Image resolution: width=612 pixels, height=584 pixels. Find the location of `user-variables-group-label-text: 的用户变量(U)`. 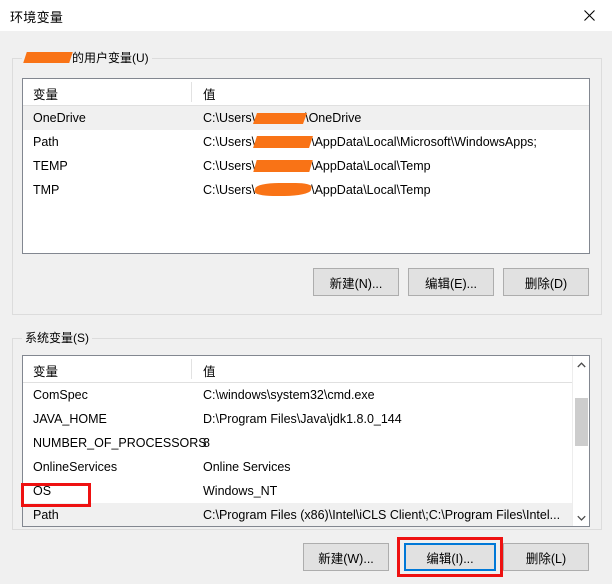

user-variables-group-label-text: 的用户变量(U) is located at coordinates (110, 58).